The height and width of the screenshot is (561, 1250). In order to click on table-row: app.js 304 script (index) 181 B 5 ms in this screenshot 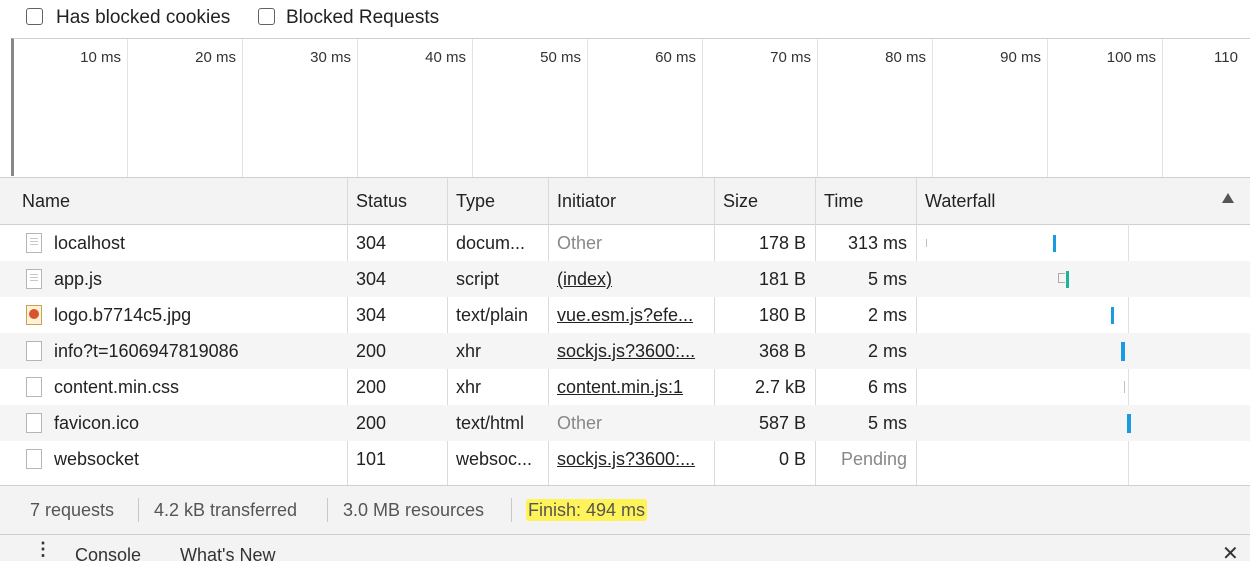, I will do `click(625, 279)`.